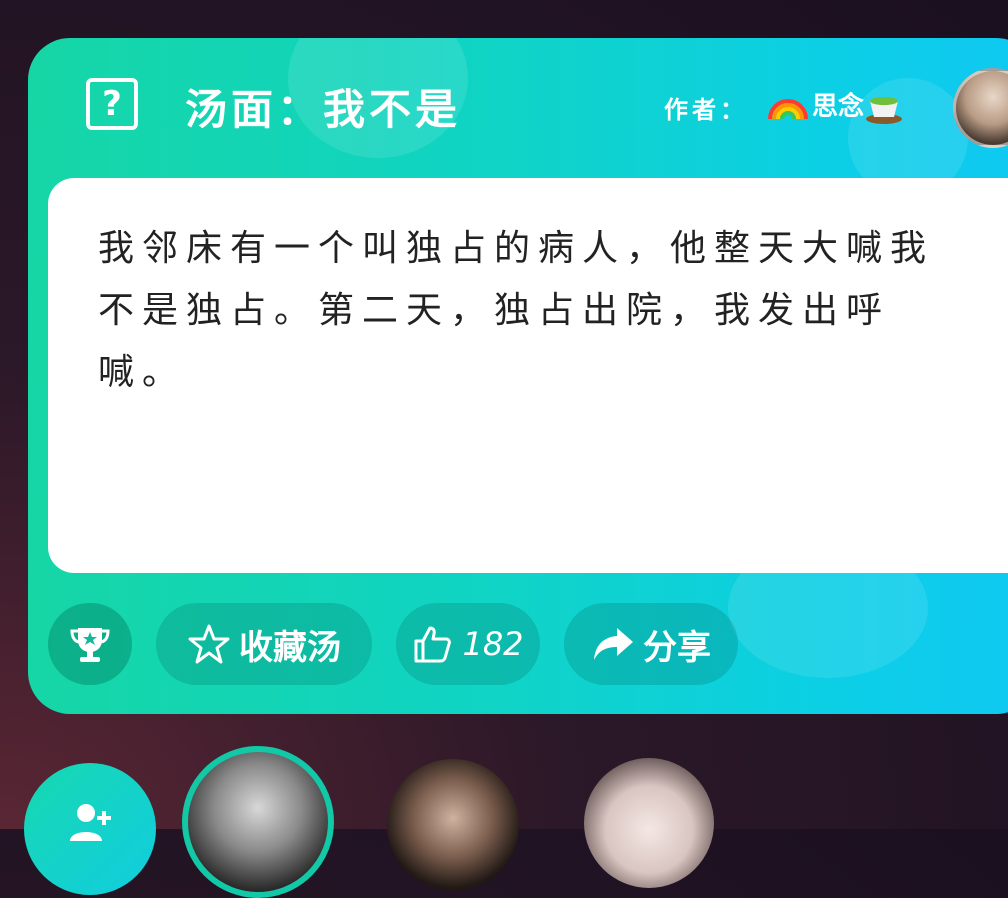 This screenshot has height=898, width=1008. What do you see at coordinates (90, 822) in the screenshot?
I see `add-user-icon` at bounding box center [90, 822].